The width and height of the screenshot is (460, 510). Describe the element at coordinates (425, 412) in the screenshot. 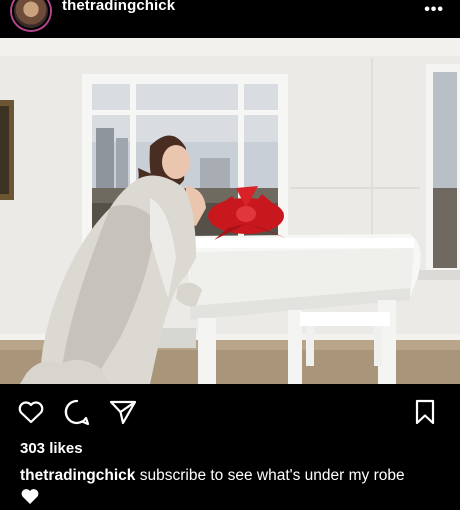

I see `bookmark-icon` at that location.